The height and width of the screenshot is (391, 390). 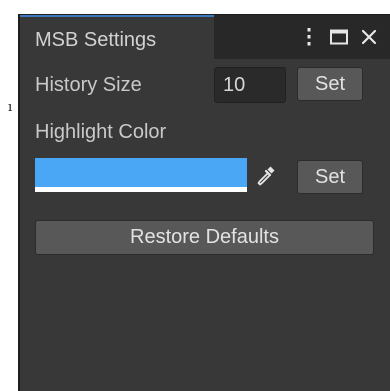 What do you see at coordinates (101, 132) in the screenshot?
I see `highlight-color-label: Highlight Color` at bounding box center [101, 132].